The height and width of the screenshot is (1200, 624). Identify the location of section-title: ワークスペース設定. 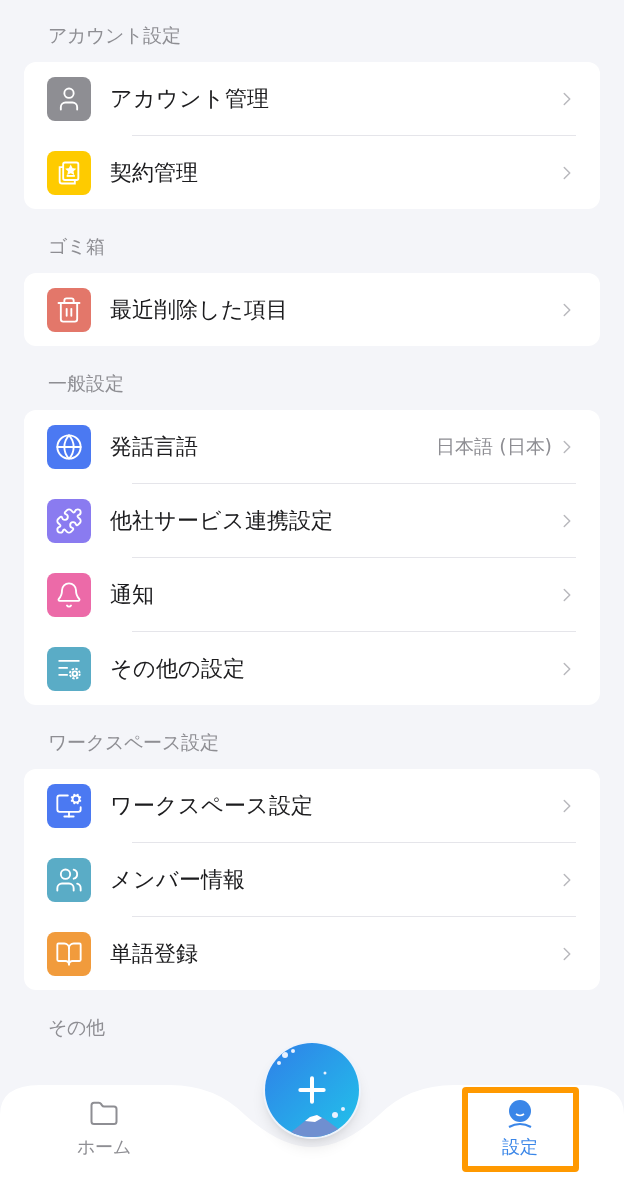
(133, 742).